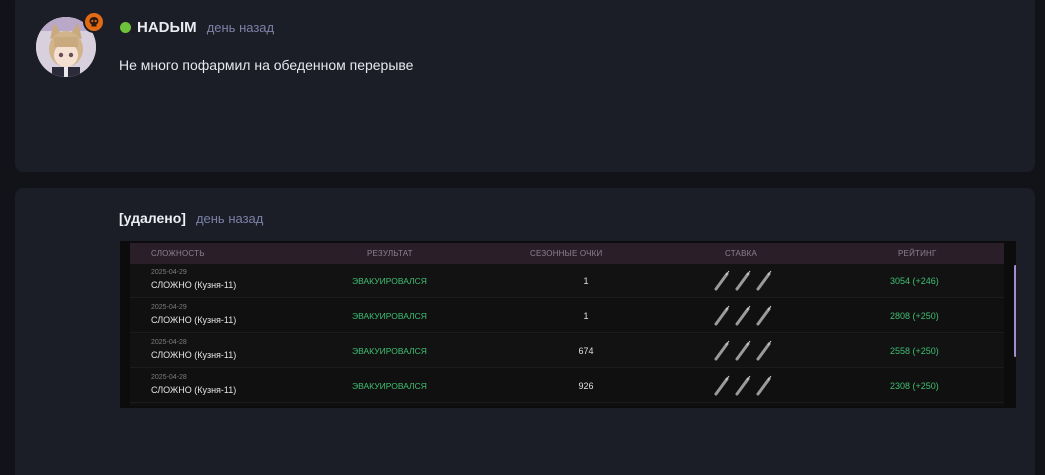 The width and height of the screenshot is (1045, 475). What do you see at coordinates (914, 316) in the screenshot?
I see `row-rating: 2808 (+250)` at bounding box center [914, 316].